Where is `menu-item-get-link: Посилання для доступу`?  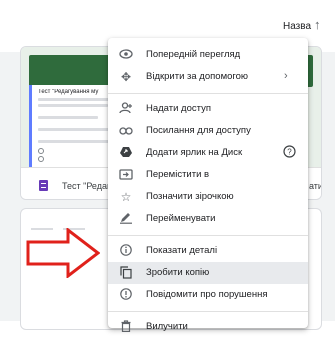 menu-item-get-link: Посилання для доступу is located at coordinates (208, 131).